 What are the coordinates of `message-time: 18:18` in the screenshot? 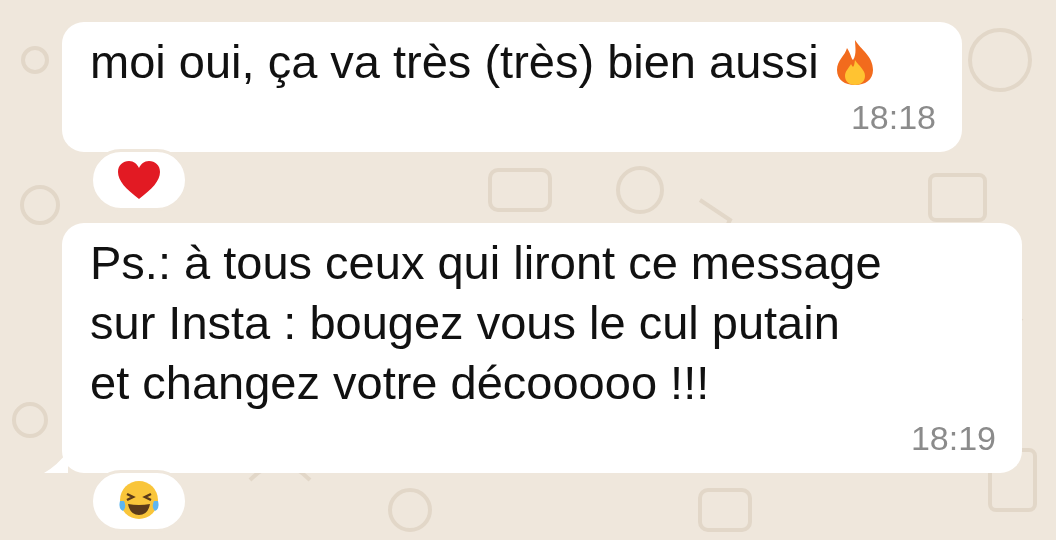 It's located at (893, 117).